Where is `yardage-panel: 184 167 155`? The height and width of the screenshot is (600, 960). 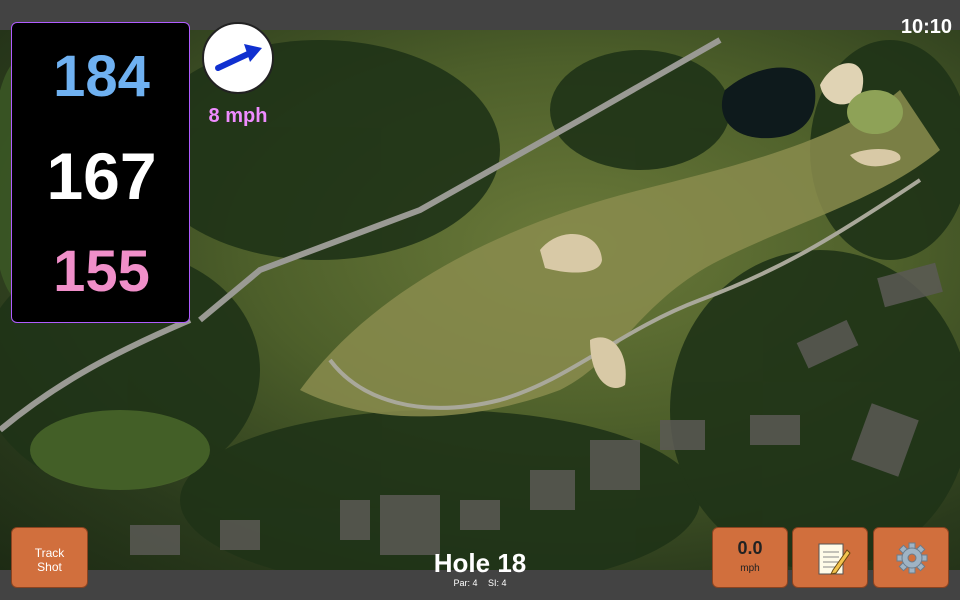
yardage-panel: 184 167 155 is located at coordinates (100, 172).